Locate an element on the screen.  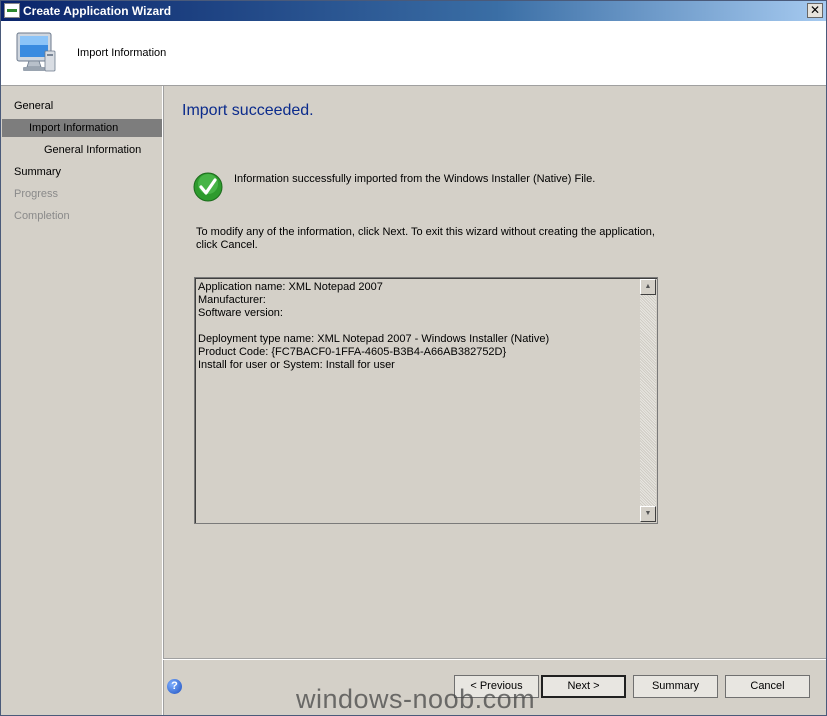
sidebar-item-completion: Completion is located at coordinates (42, 216).